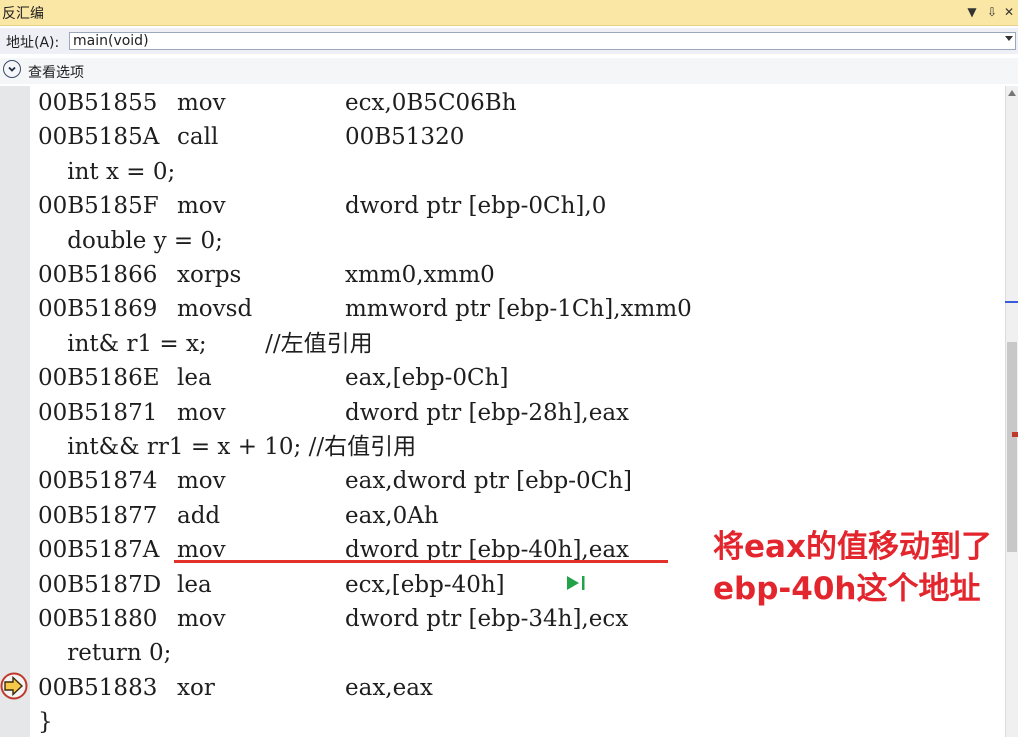 The height and width of the screenshot is (737, 1018). I want to click on source-text: }, so click(45, 722).